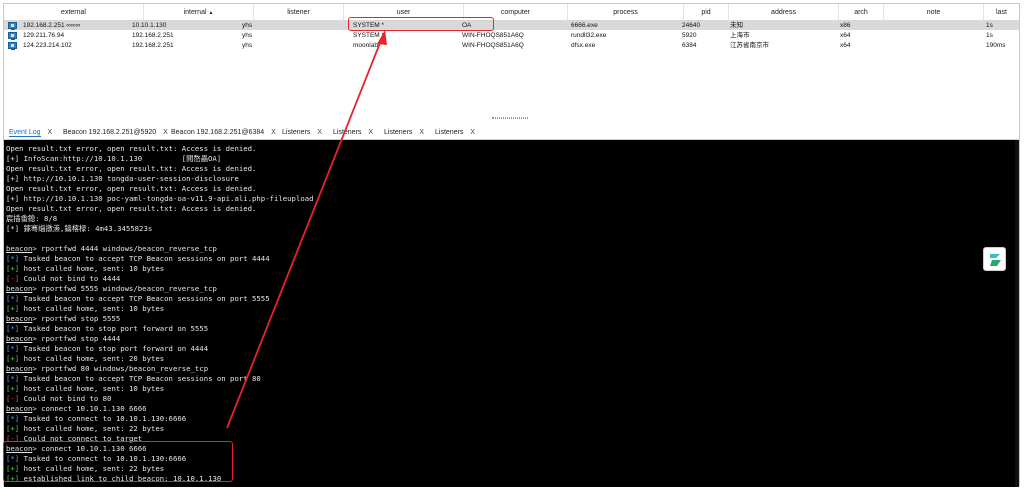  What do you see at coordinates (195, 12) in the screenshot?
I see `col-internal-label: internal` at bounding box center [195, 12].